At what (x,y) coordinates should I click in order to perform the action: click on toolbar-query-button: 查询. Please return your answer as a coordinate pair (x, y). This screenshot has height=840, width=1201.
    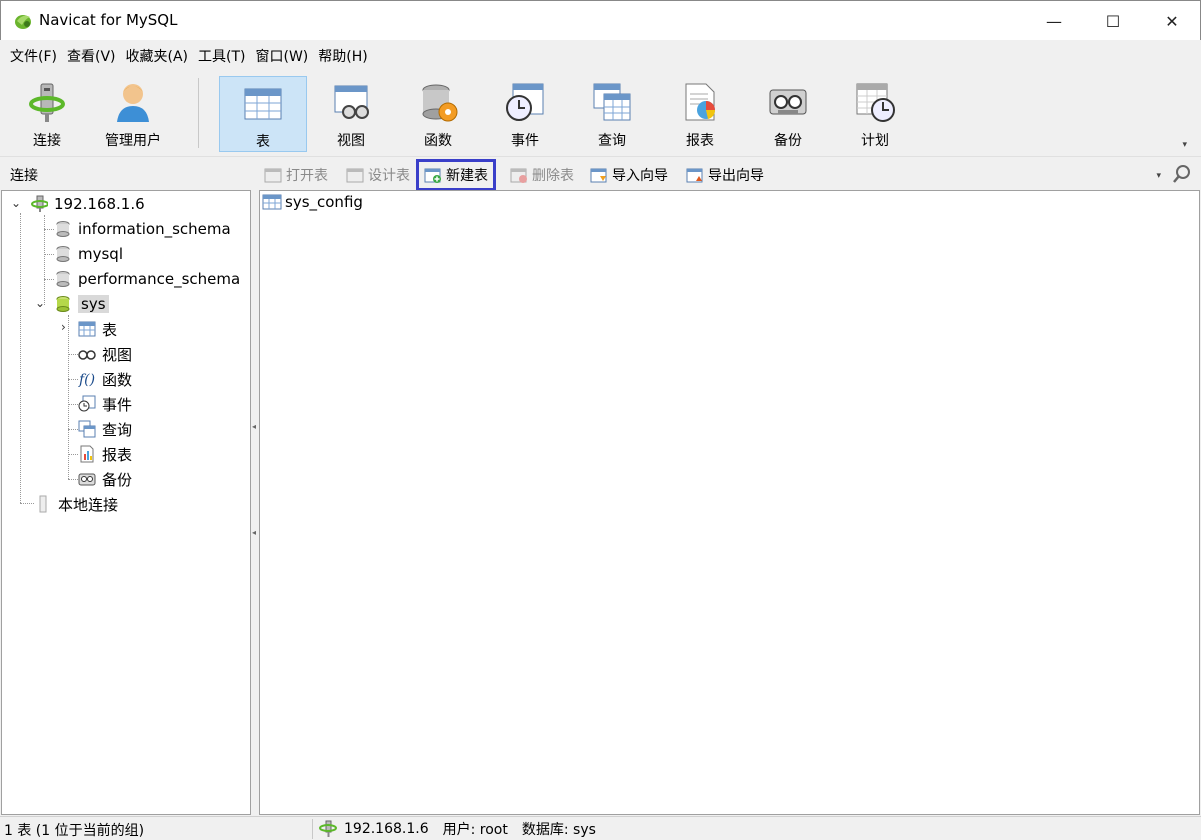
    Looking at the image, I should click on (612, 114).